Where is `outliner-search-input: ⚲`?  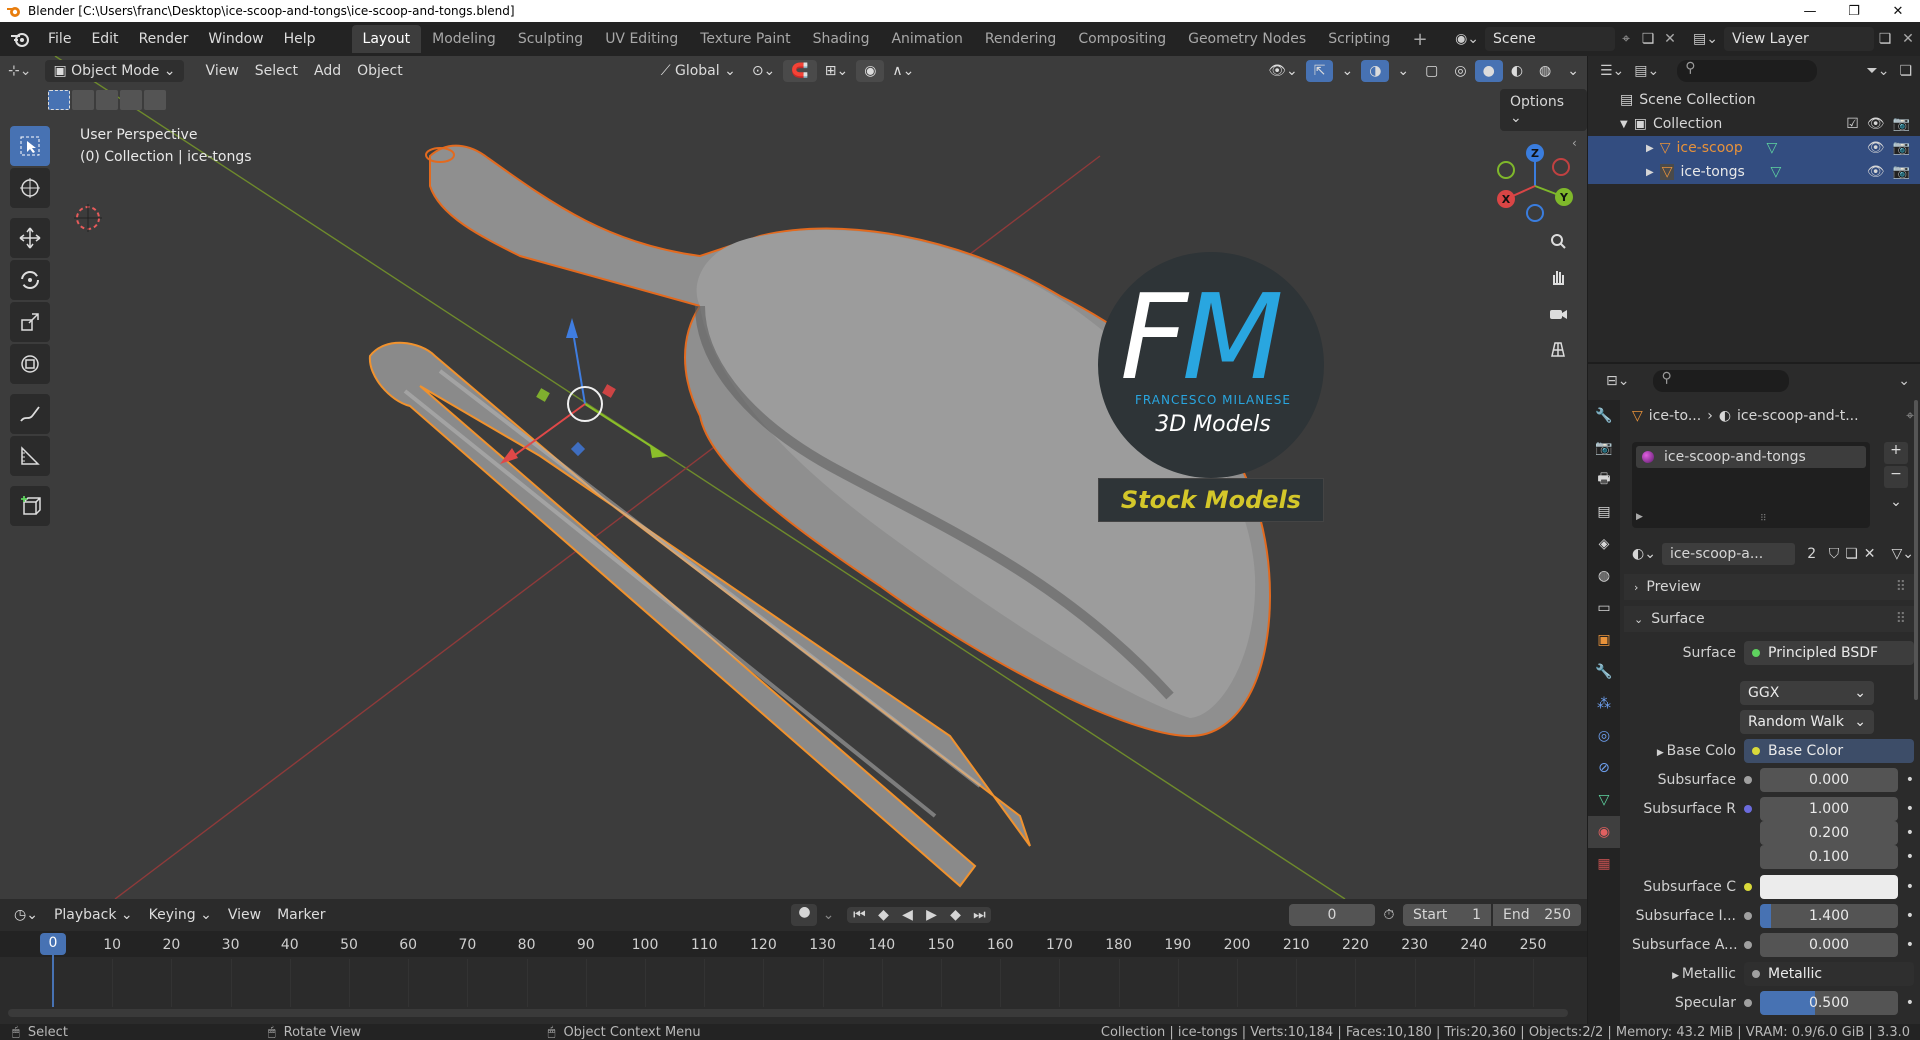 outliner-search-input: ⚲ is located at coordinates (1747, 71).